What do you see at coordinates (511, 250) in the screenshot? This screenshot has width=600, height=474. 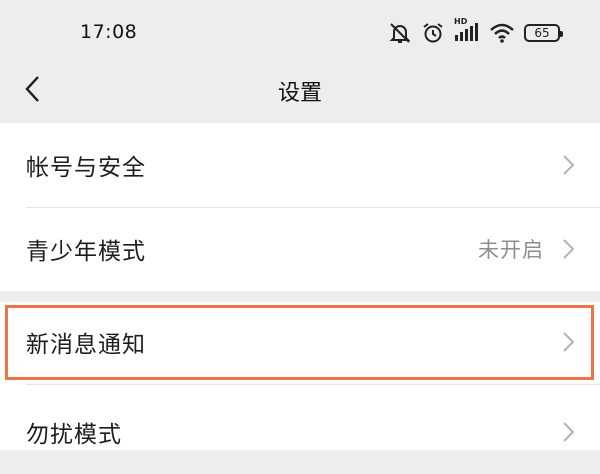 I see `settings-item-value: 未开启` at bounding box center [511, 250].